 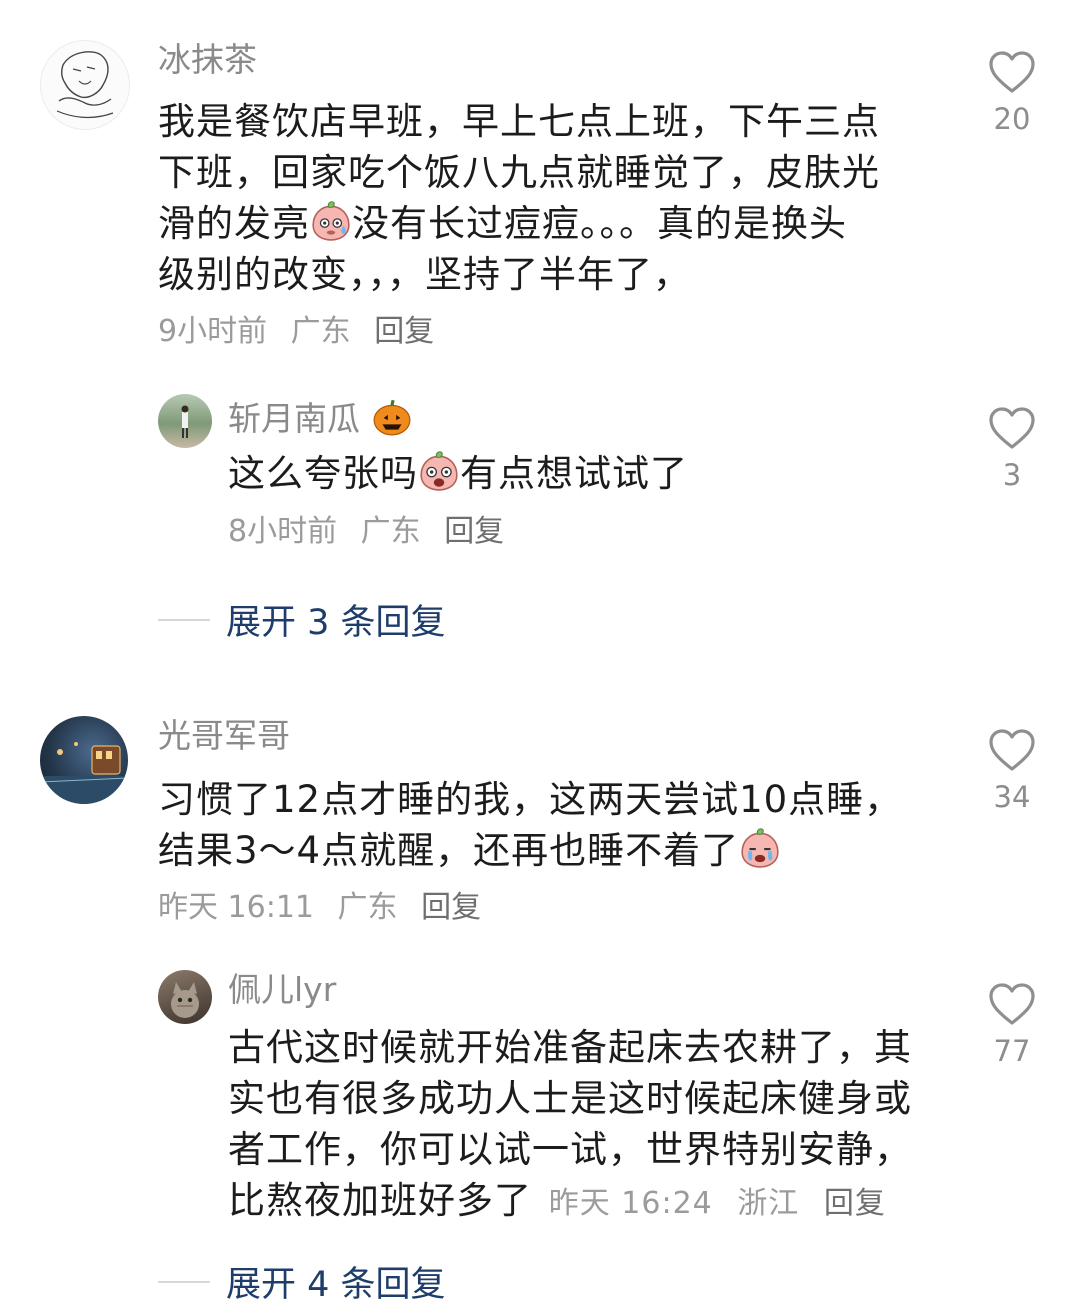 I want to click on expand-replies-label: 展开 4 条回复, so click(x=336, y=1285).